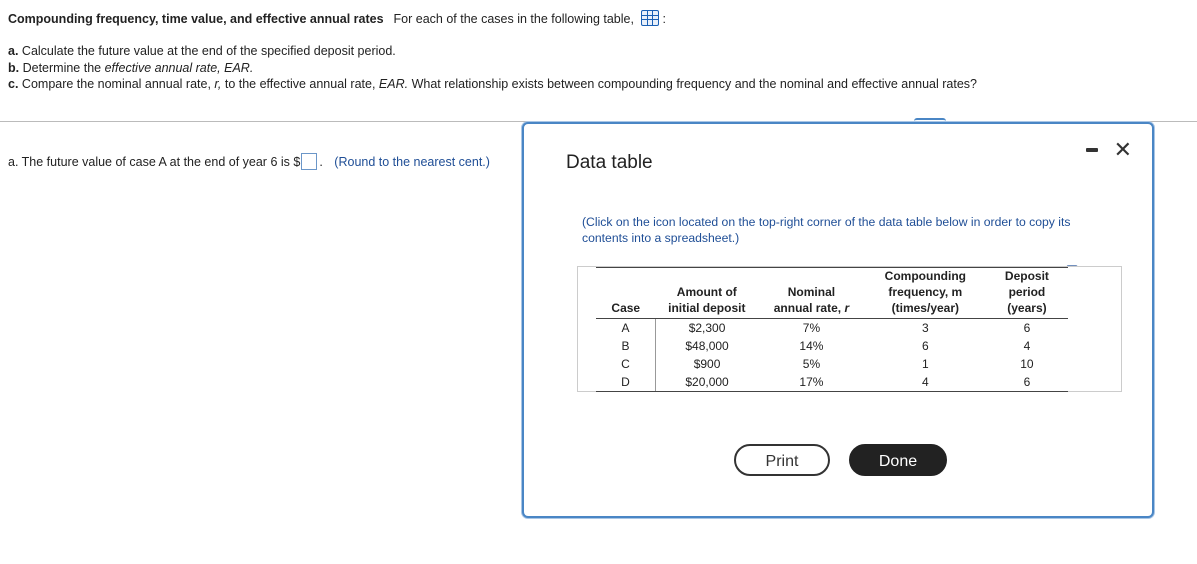 The height and width of the screenshot is (564, 1197). Describe the element at coordinates (925, 346) in the screenshot. I see `cell-frequency: 6` at that location.